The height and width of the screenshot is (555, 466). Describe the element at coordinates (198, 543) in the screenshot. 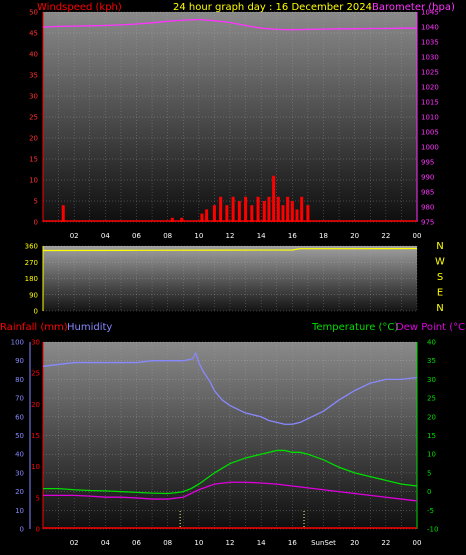

I see `hour-tick-label: 10` at that location.